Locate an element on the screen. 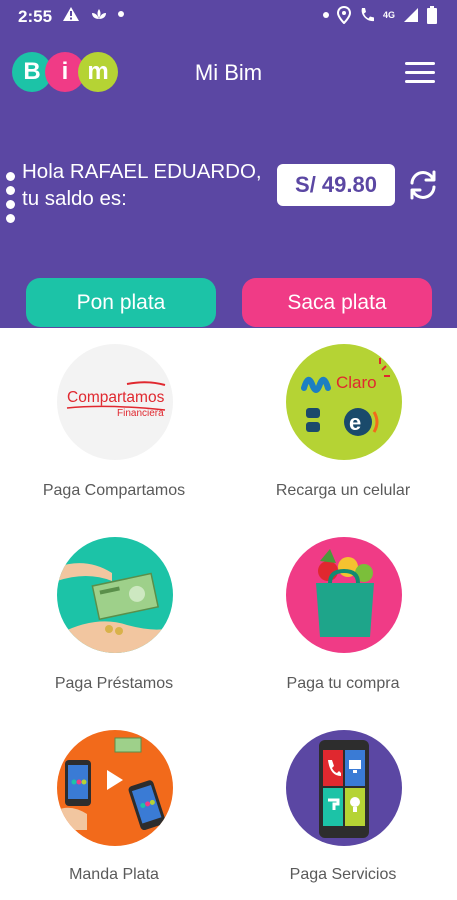 The image size is (457, 900). phone-services-art is located at coordinates (344, 789).